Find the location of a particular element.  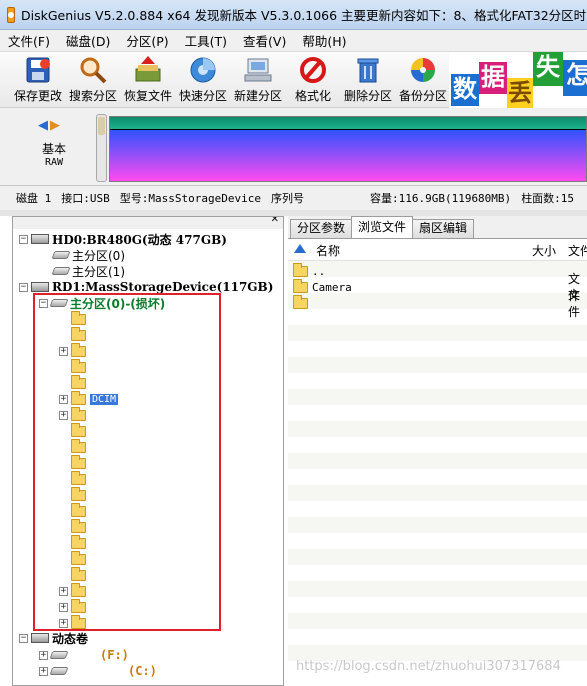

arrow-left-icon: ◀ is located at coordinates (43, 125).